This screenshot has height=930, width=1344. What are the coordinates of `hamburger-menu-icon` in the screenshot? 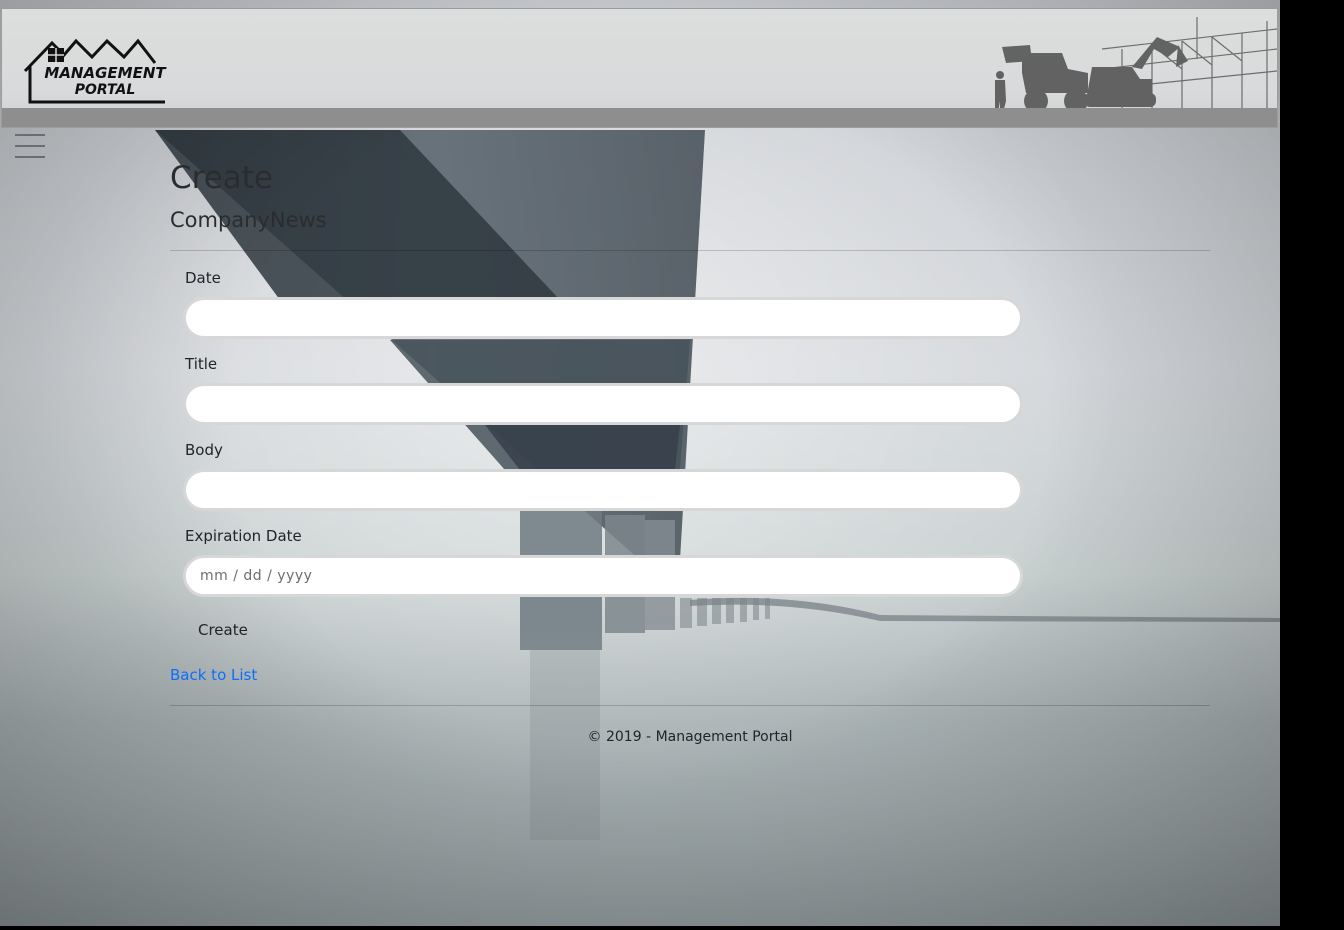 It's located at (30, 146).